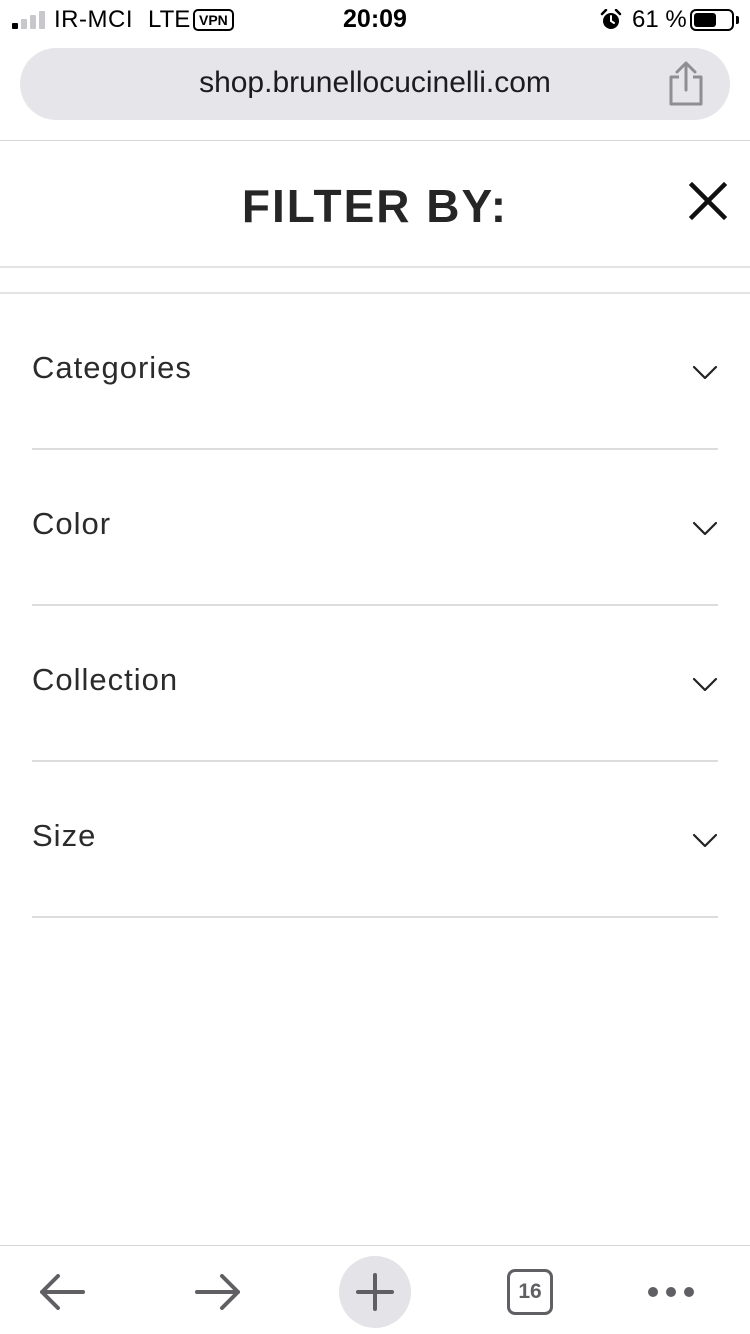 This screenshot has width=750, height=1334. What do you see at coordinates (611, 19) in the screenshot?
I see `alarm-icon` at bounding box center [611, 19].